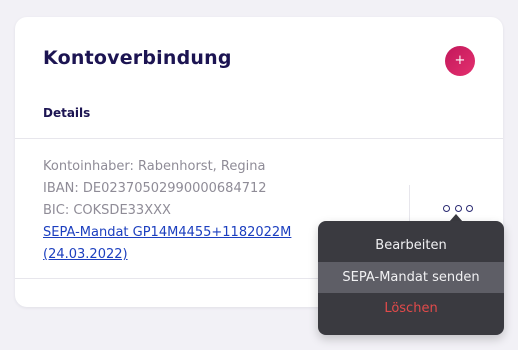 This screenshot has width=518, height=350. What do you see at coordinates (85, 254) in the screenshot?
I see `sepa-mandate-date-link: (24.03.2022)` at bounding box center [85, 254].